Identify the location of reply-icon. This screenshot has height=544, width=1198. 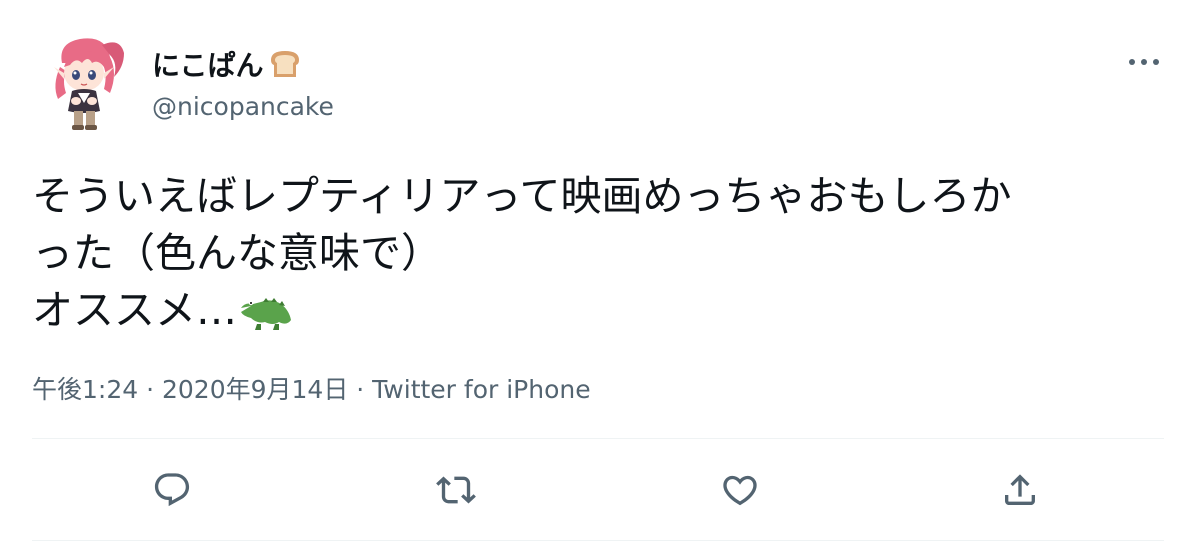
(172, 490).